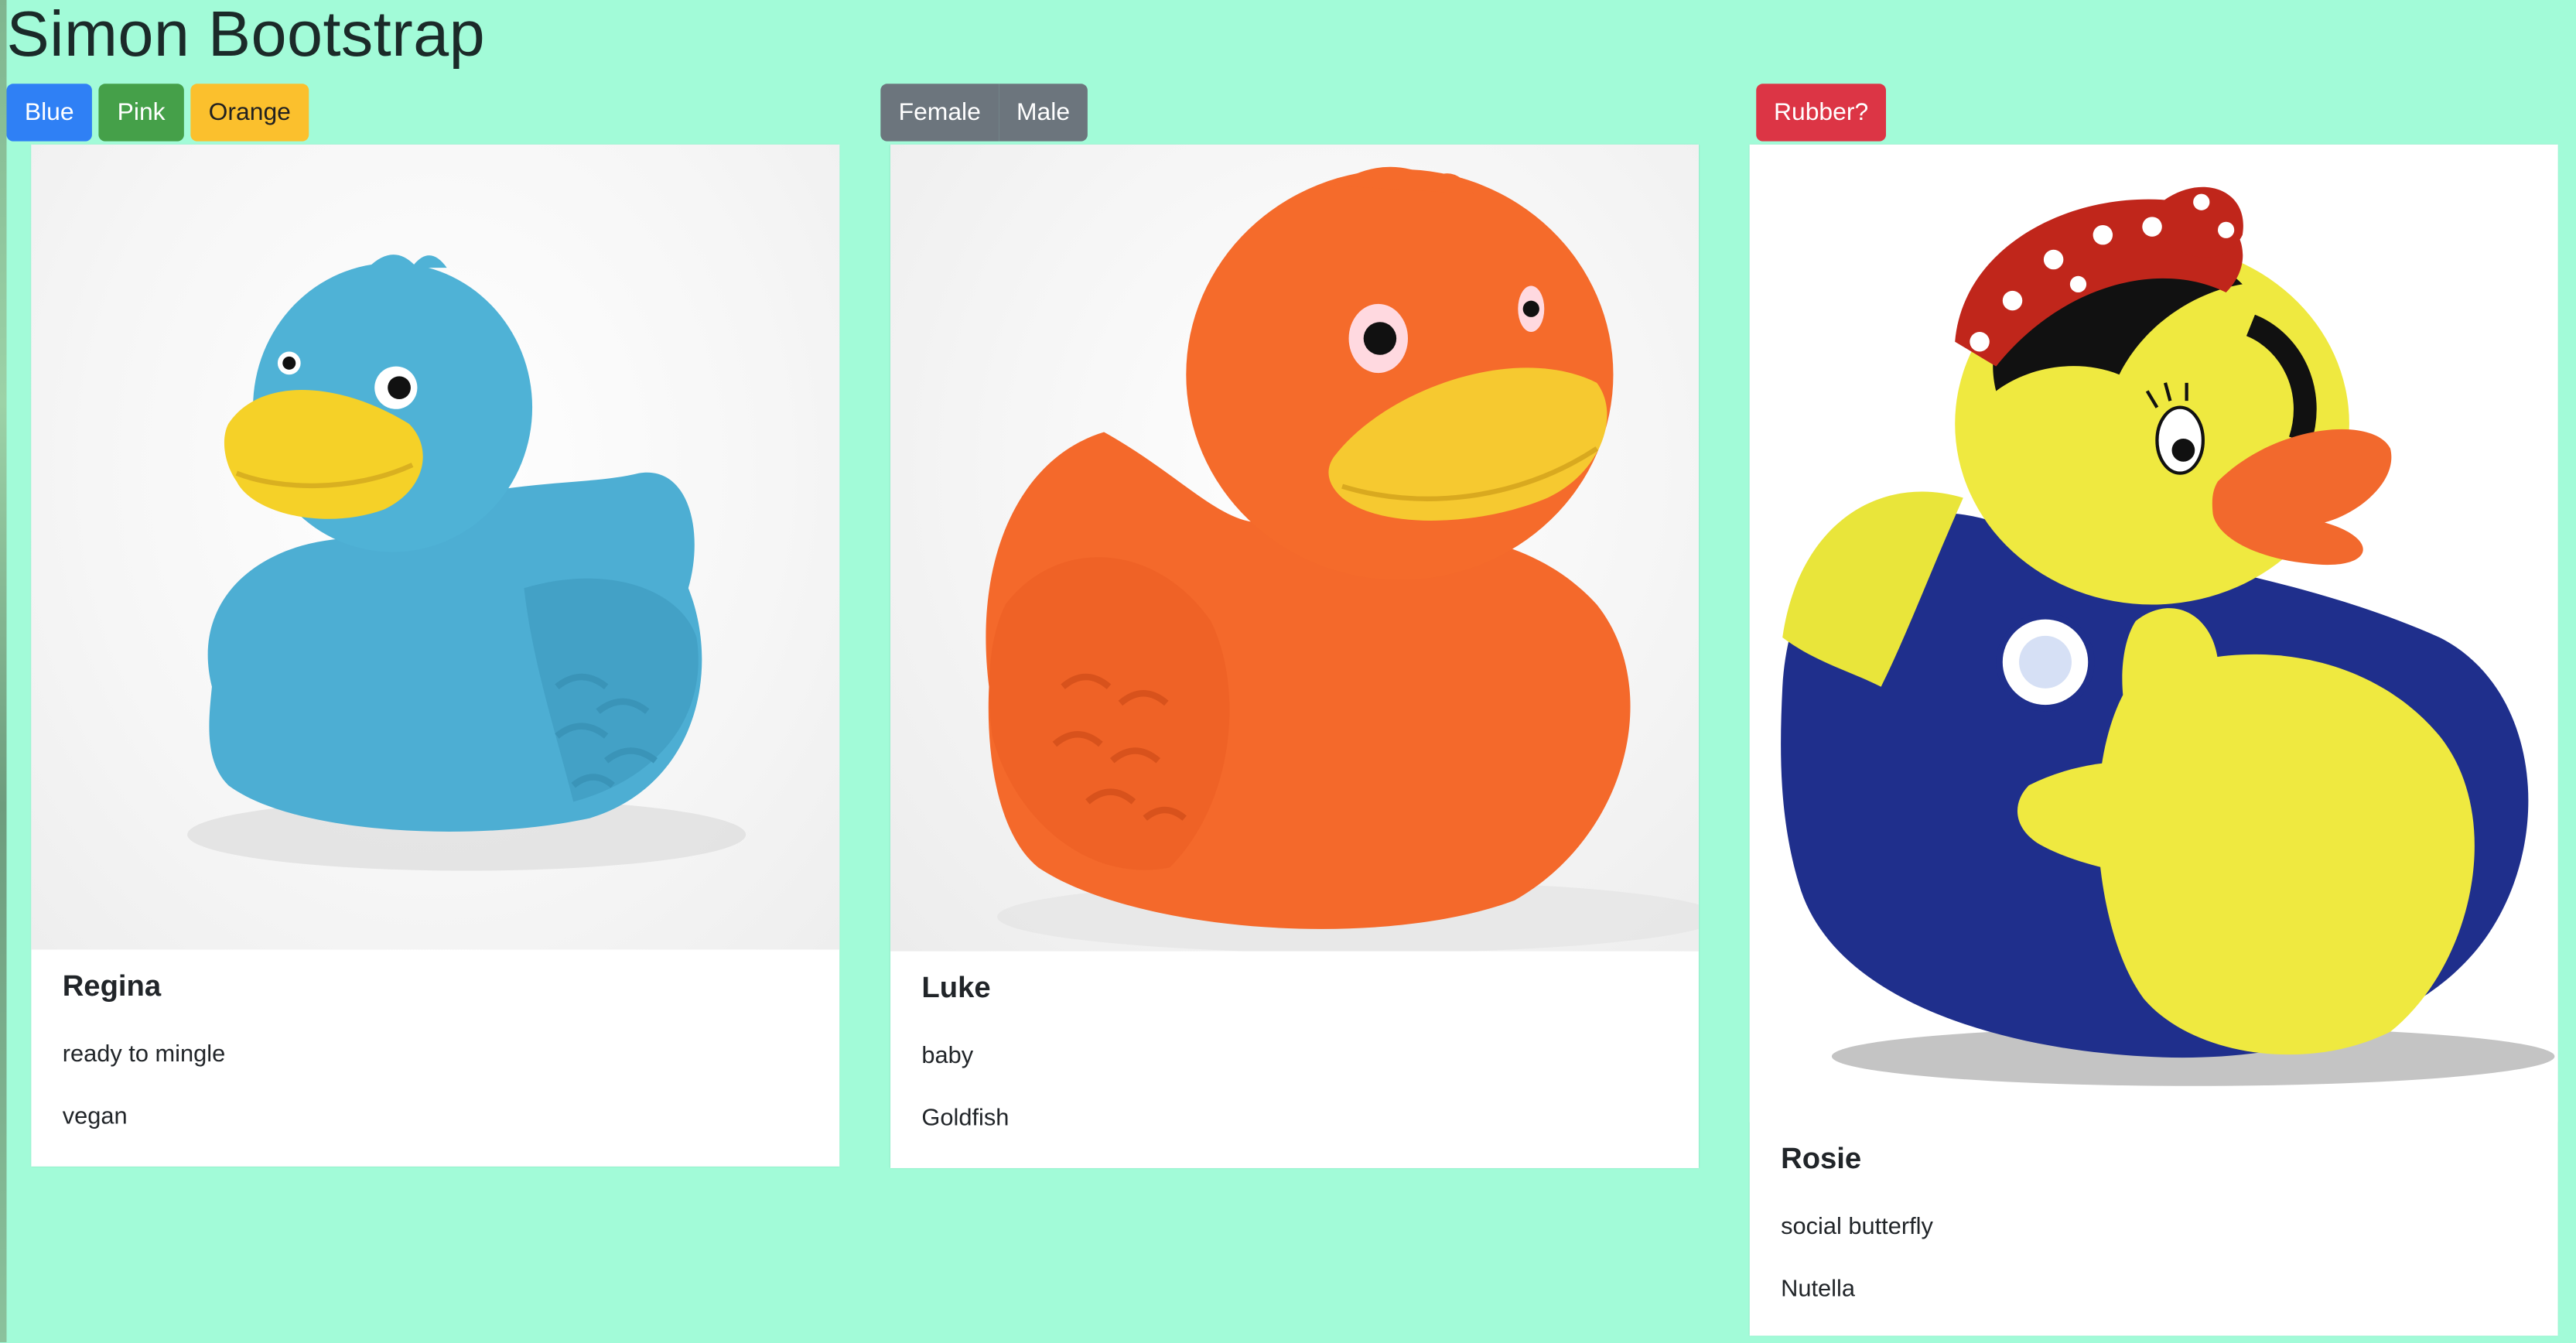 This screenshot has width=2576, height=1343. Describe the element at coordinates (4, 671) in the screenshot. I see `window-left-edge` at that location.